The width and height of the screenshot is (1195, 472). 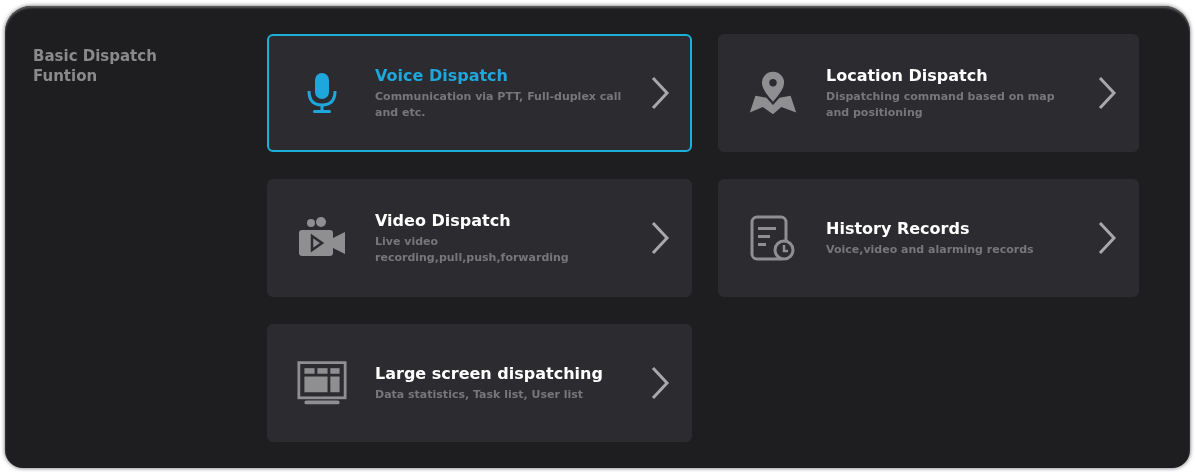 I want to click on monitor-icon, so click(x=322, y=383).